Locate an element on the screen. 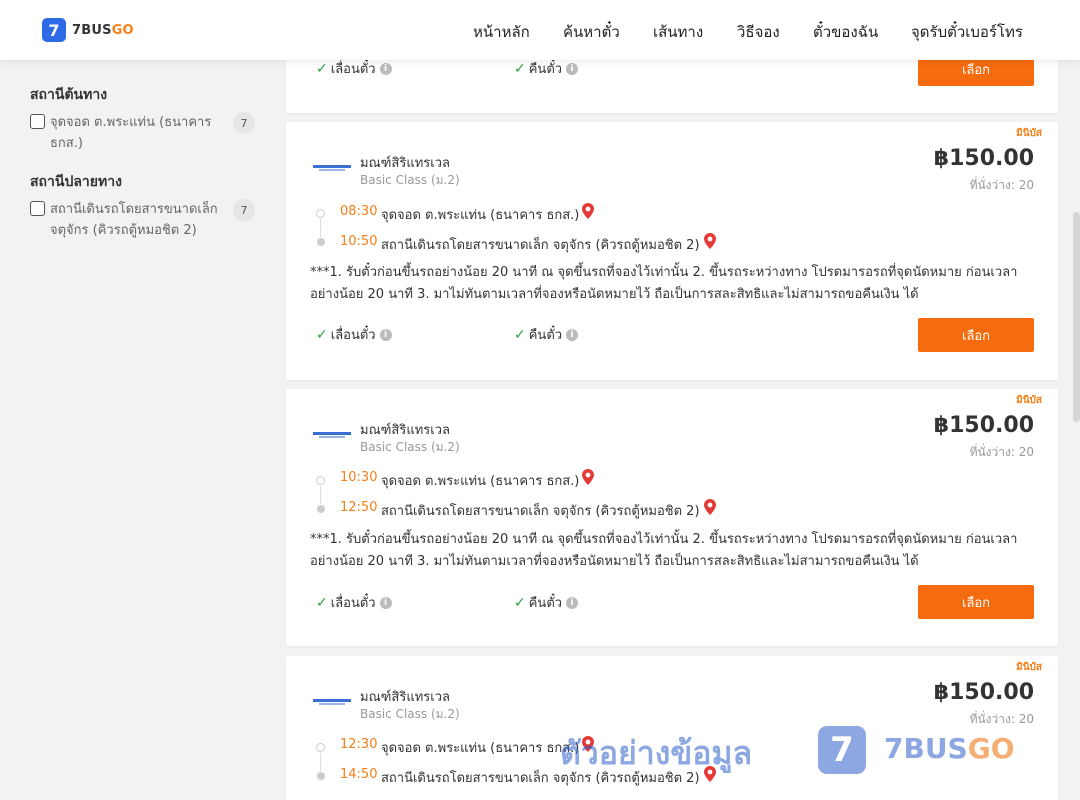 This screenshot has height=800, width=1080. arrive-time: 12:50 is located at coordinates (359, 507).